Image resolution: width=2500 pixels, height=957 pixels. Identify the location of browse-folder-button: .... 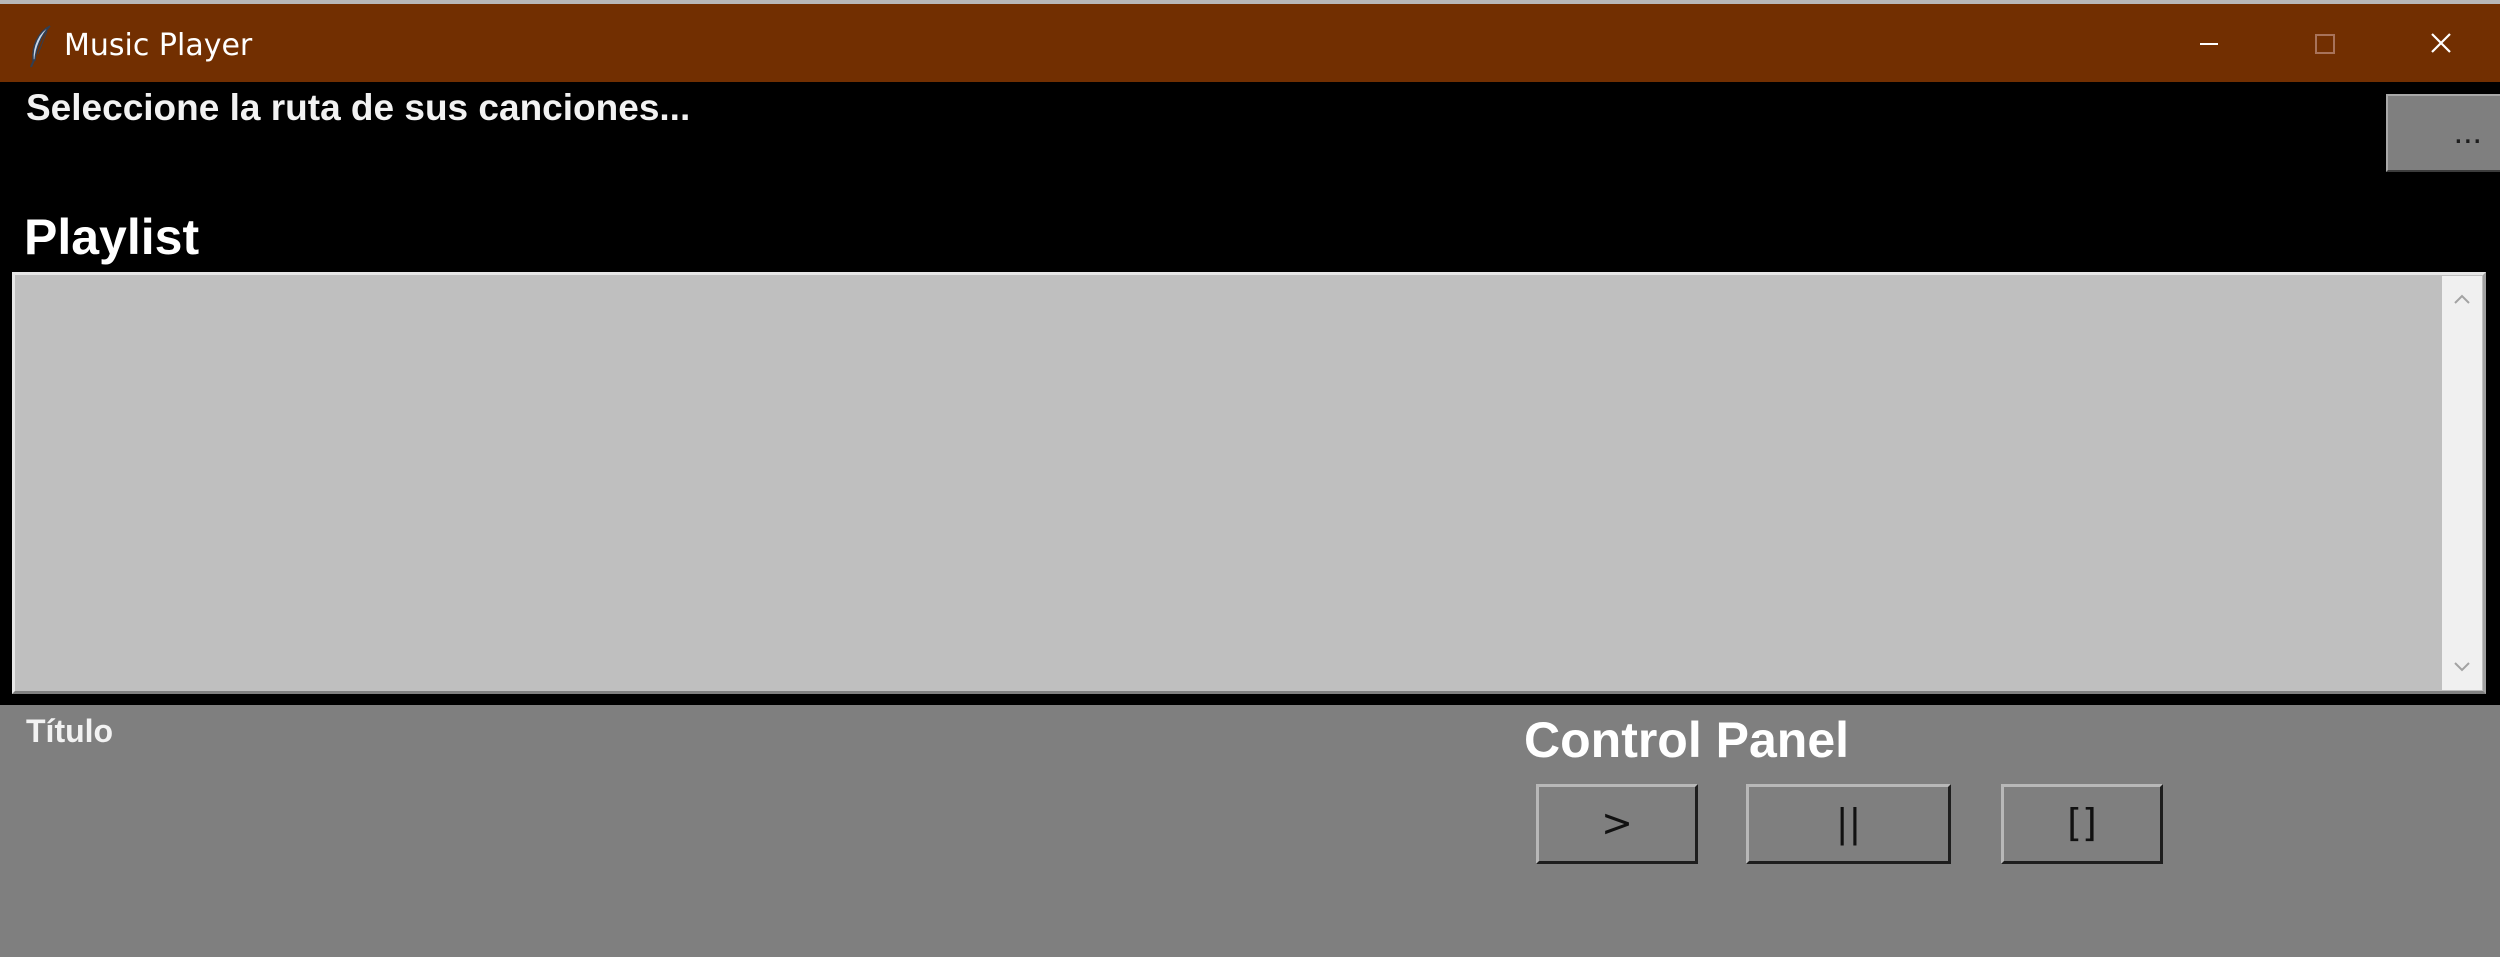
(2443, 133).